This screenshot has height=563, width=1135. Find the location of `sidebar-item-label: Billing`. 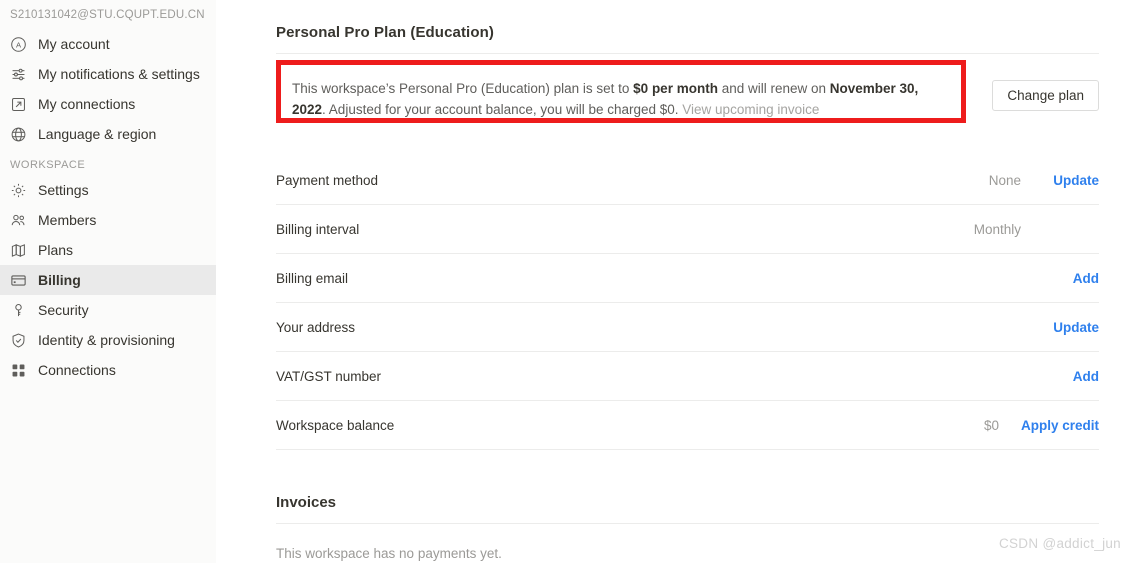

sidebar-item-label: Billing is located at coordinates (59, 280).